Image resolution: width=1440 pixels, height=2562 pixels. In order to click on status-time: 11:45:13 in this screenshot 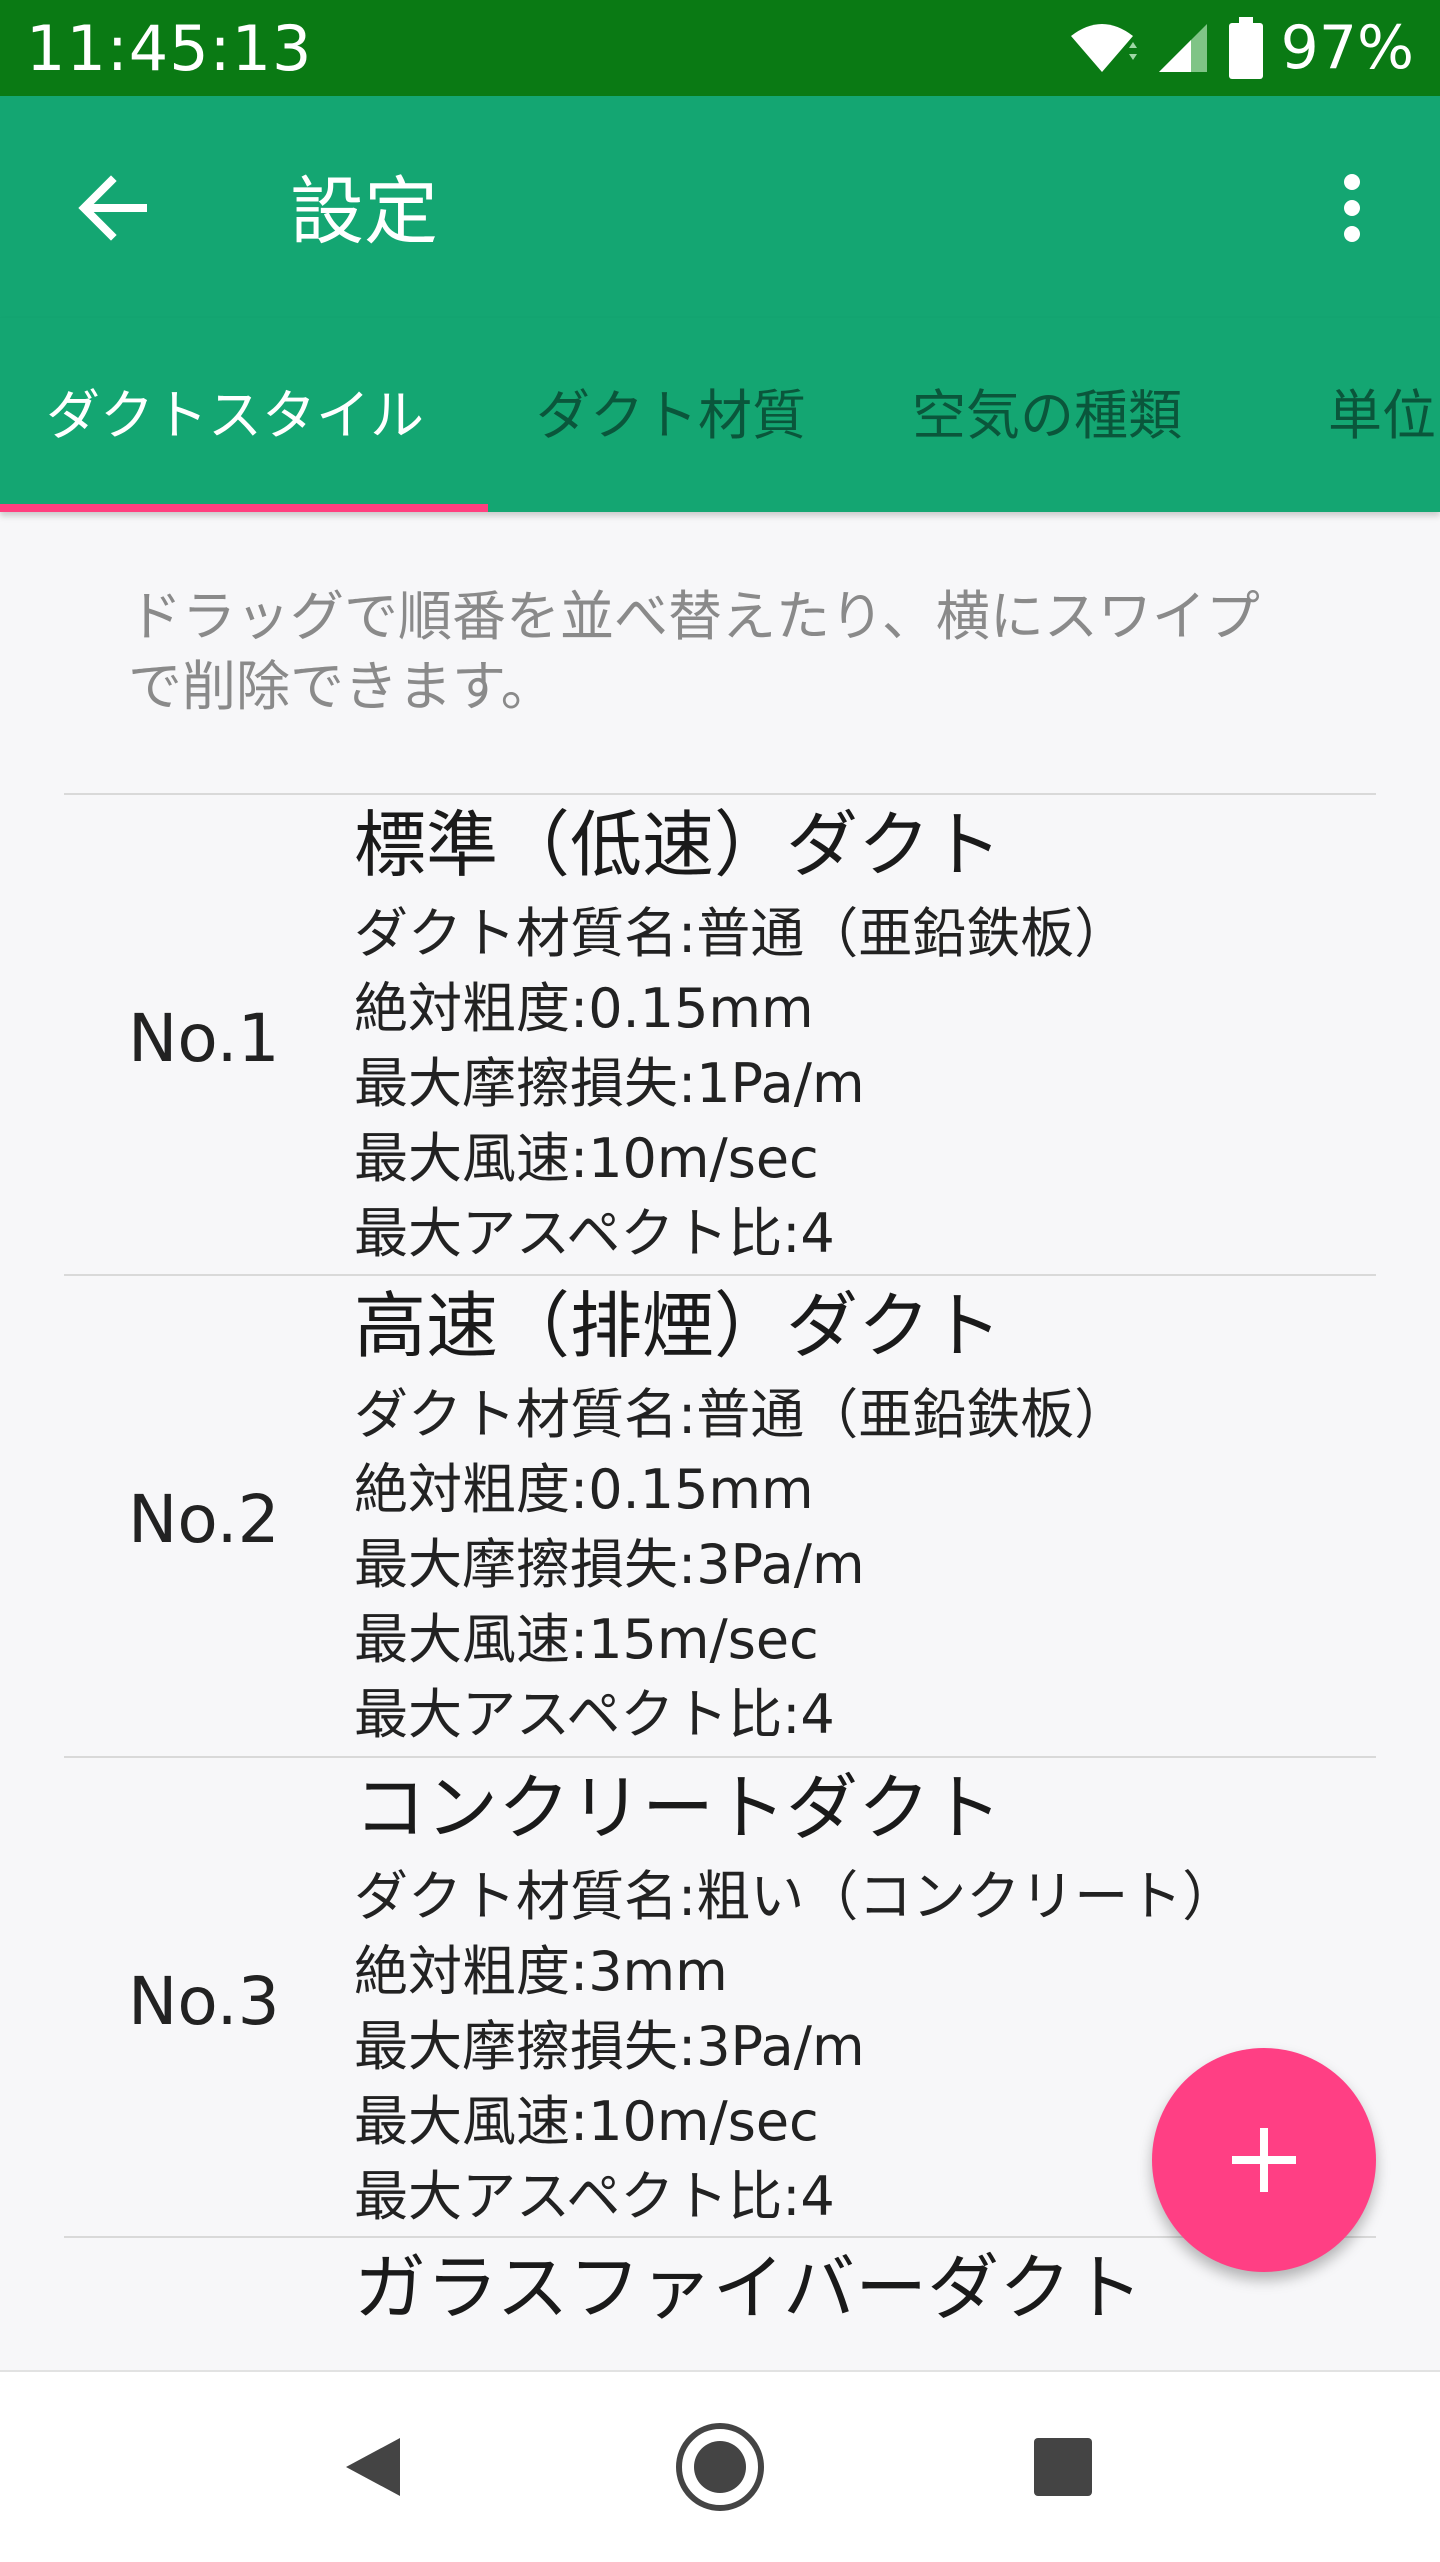, I will do `click(169, 48)`.